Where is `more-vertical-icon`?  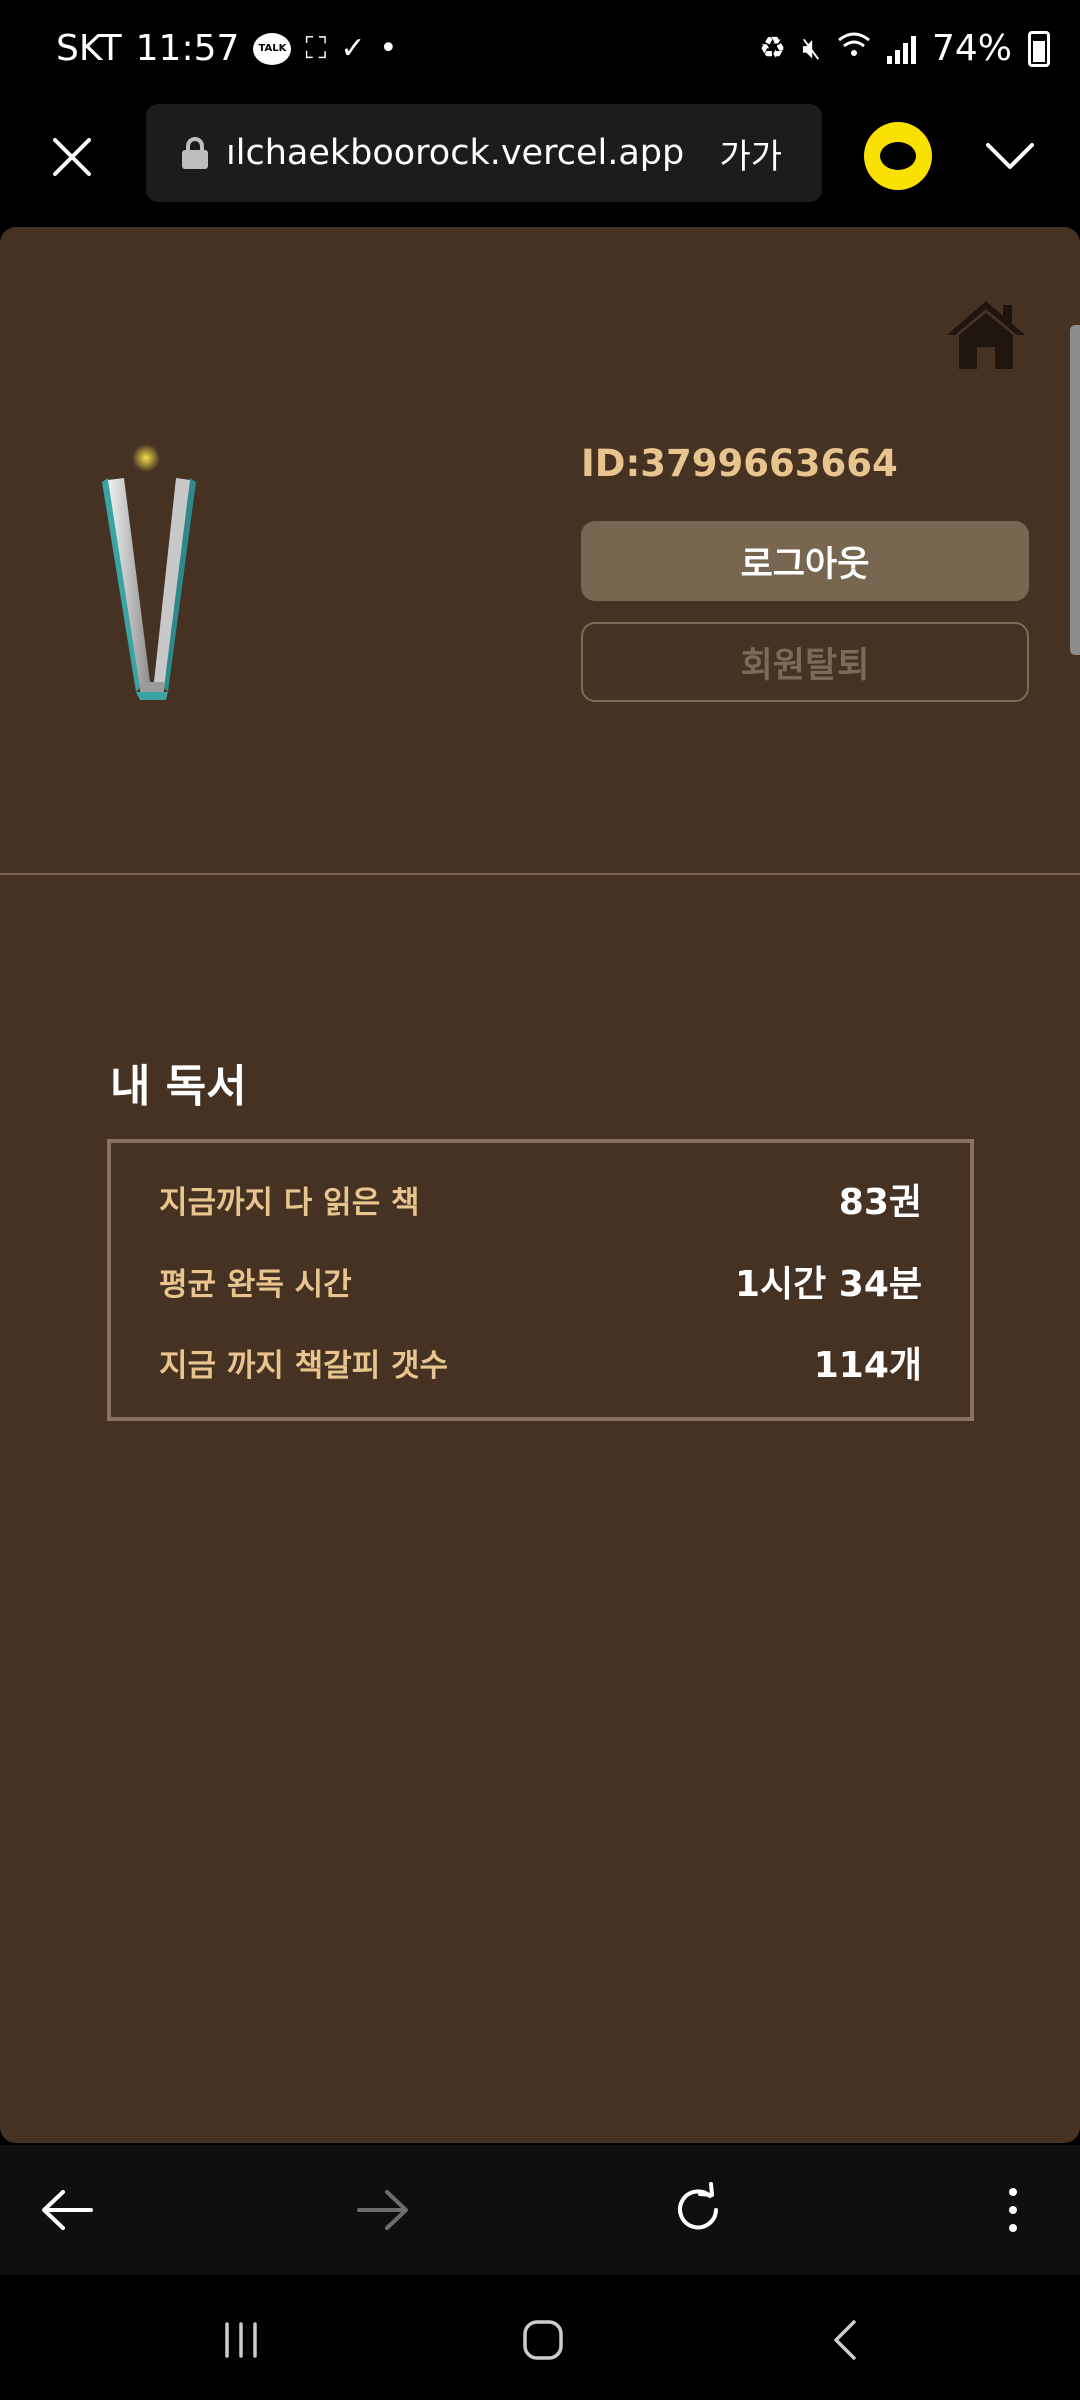
more-vertical-icon is located at coordinates (1013, 2210).